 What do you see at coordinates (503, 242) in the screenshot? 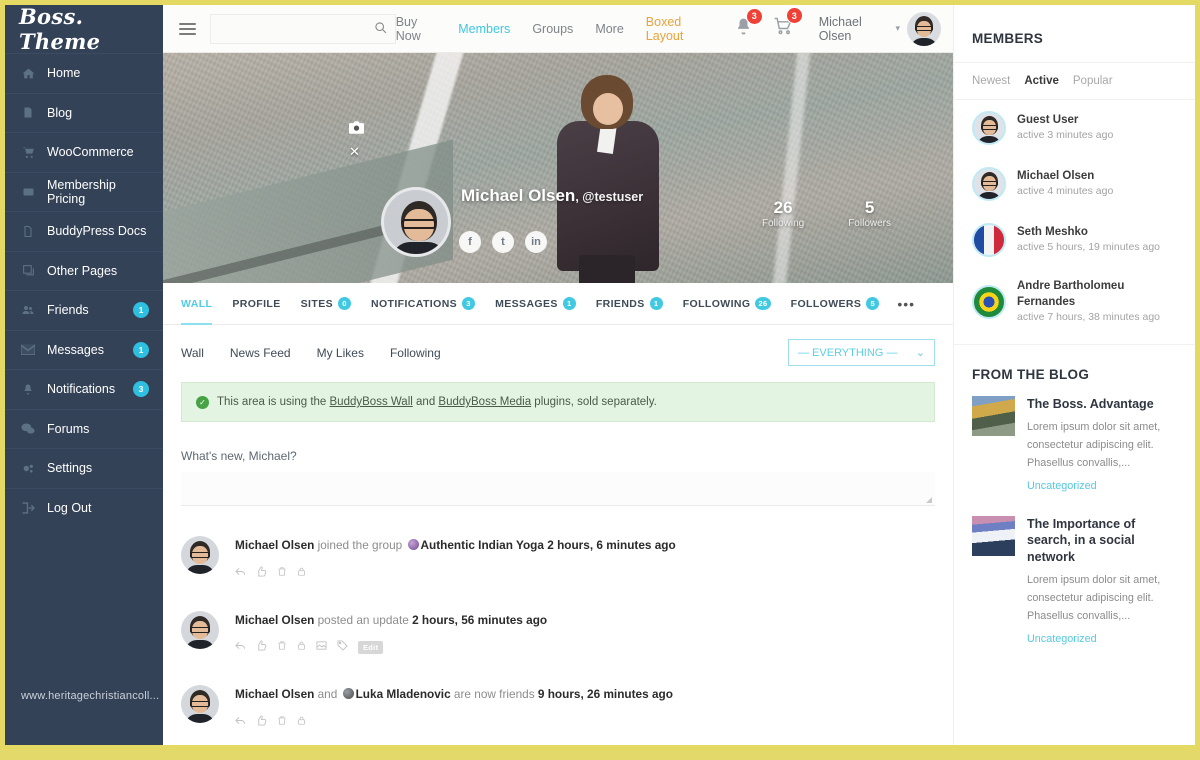
I see `twitter-icon: t` at bounding box center [503, 242].